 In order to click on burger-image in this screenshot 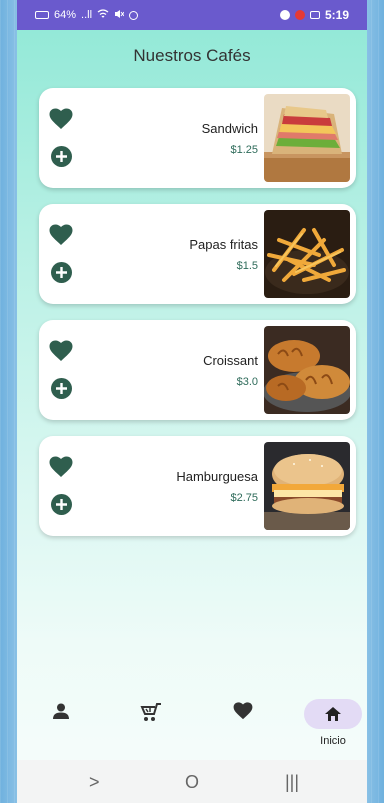, I will do `click(307, 486)`.